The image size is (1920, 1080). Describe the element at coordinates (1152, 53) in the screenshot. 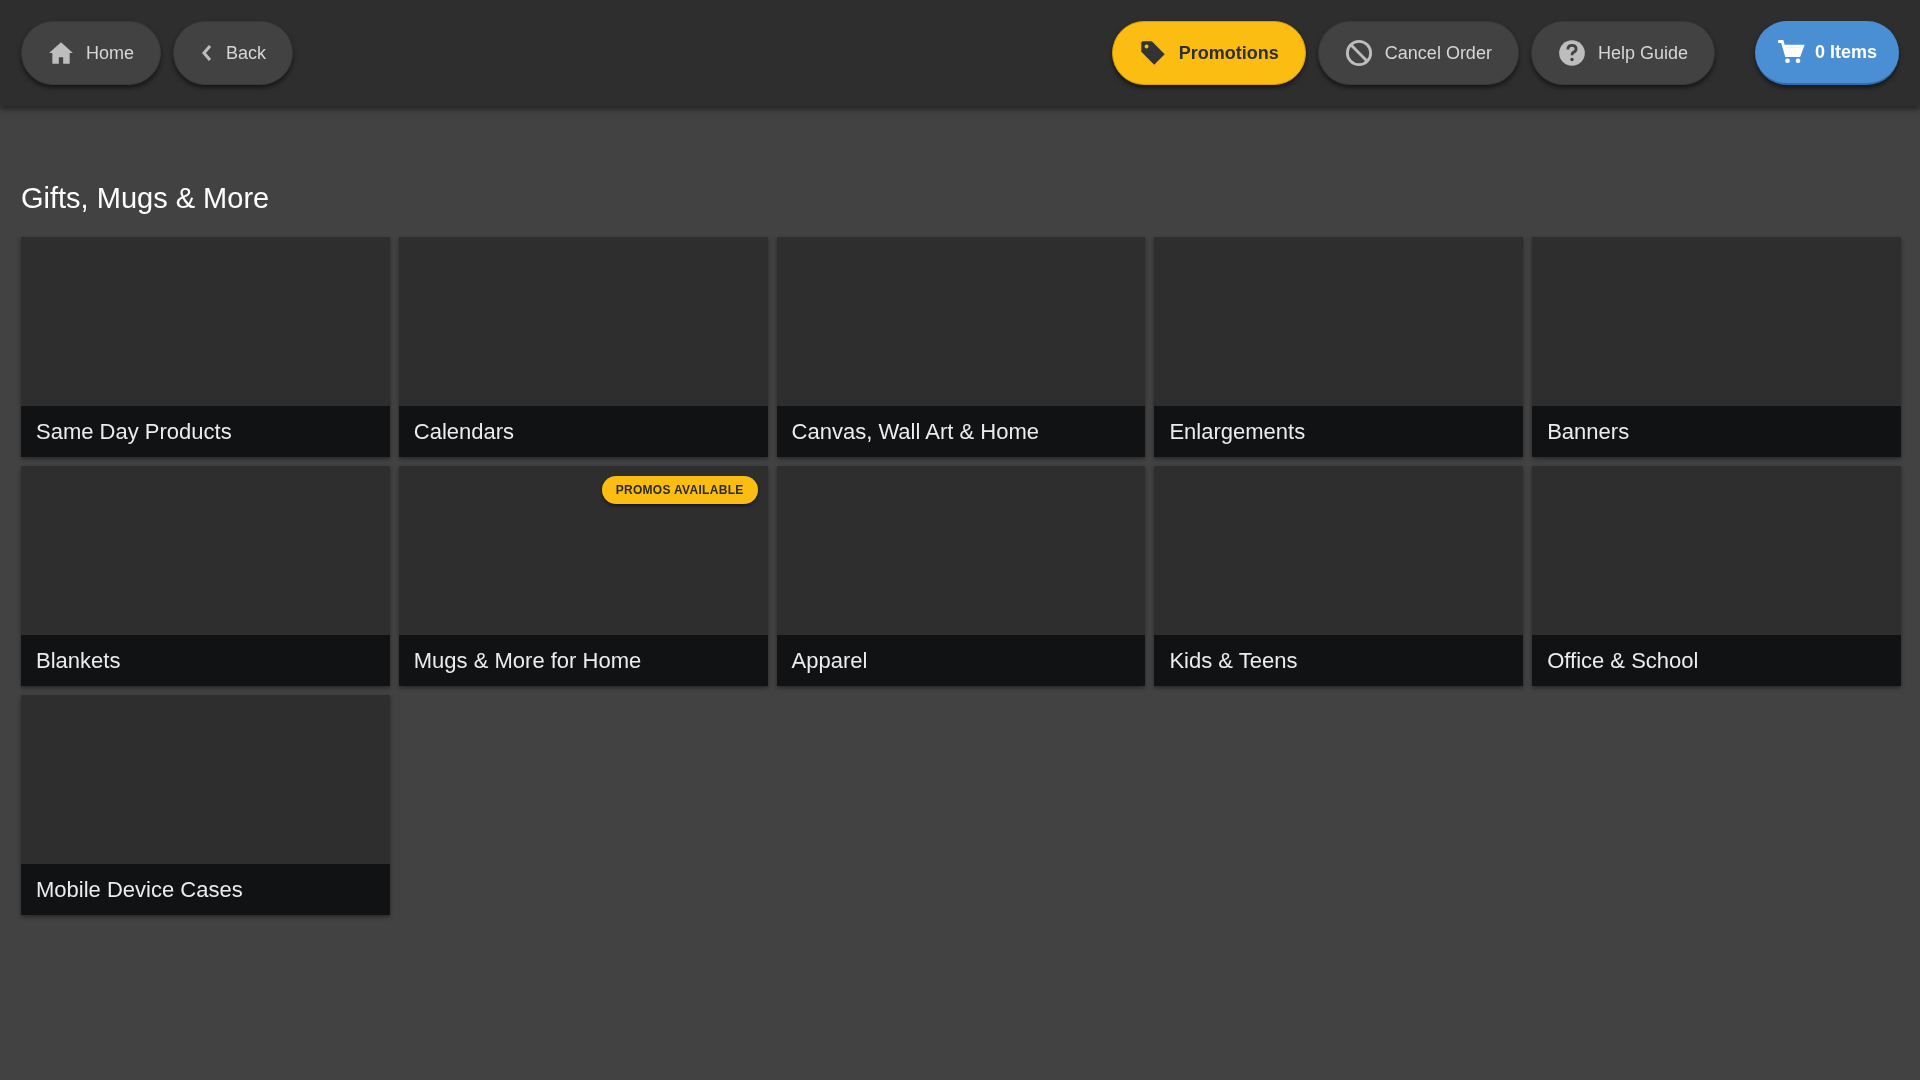

I see `tag-icon` at that location.